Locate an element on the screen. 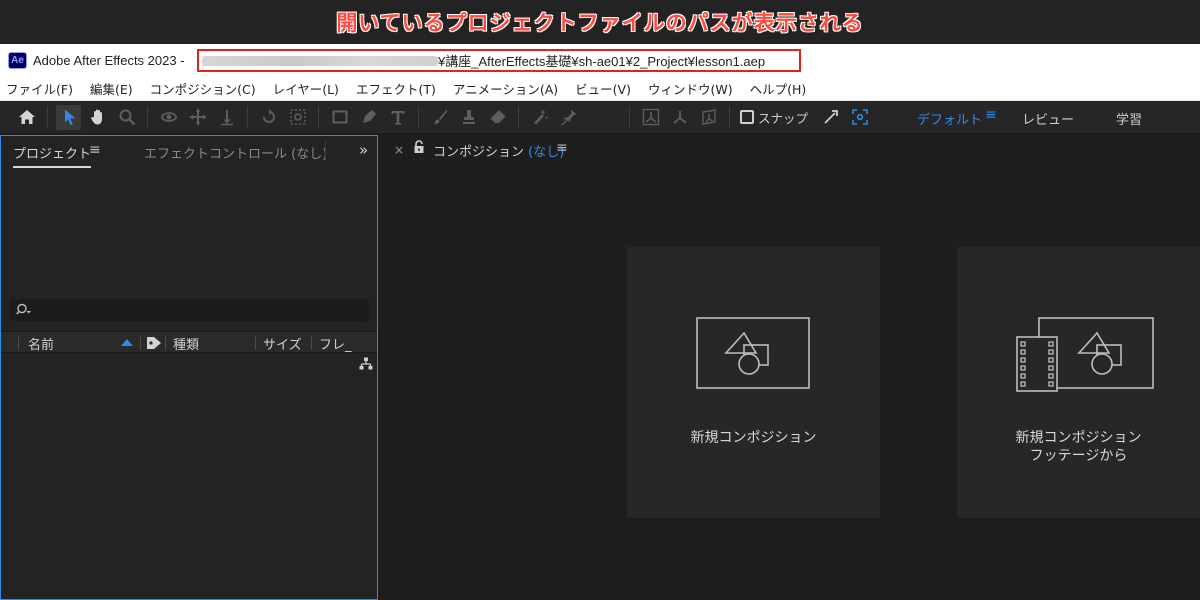 The image size is (1200, 600). snap-checkbox is located at coordinates (747, 117).